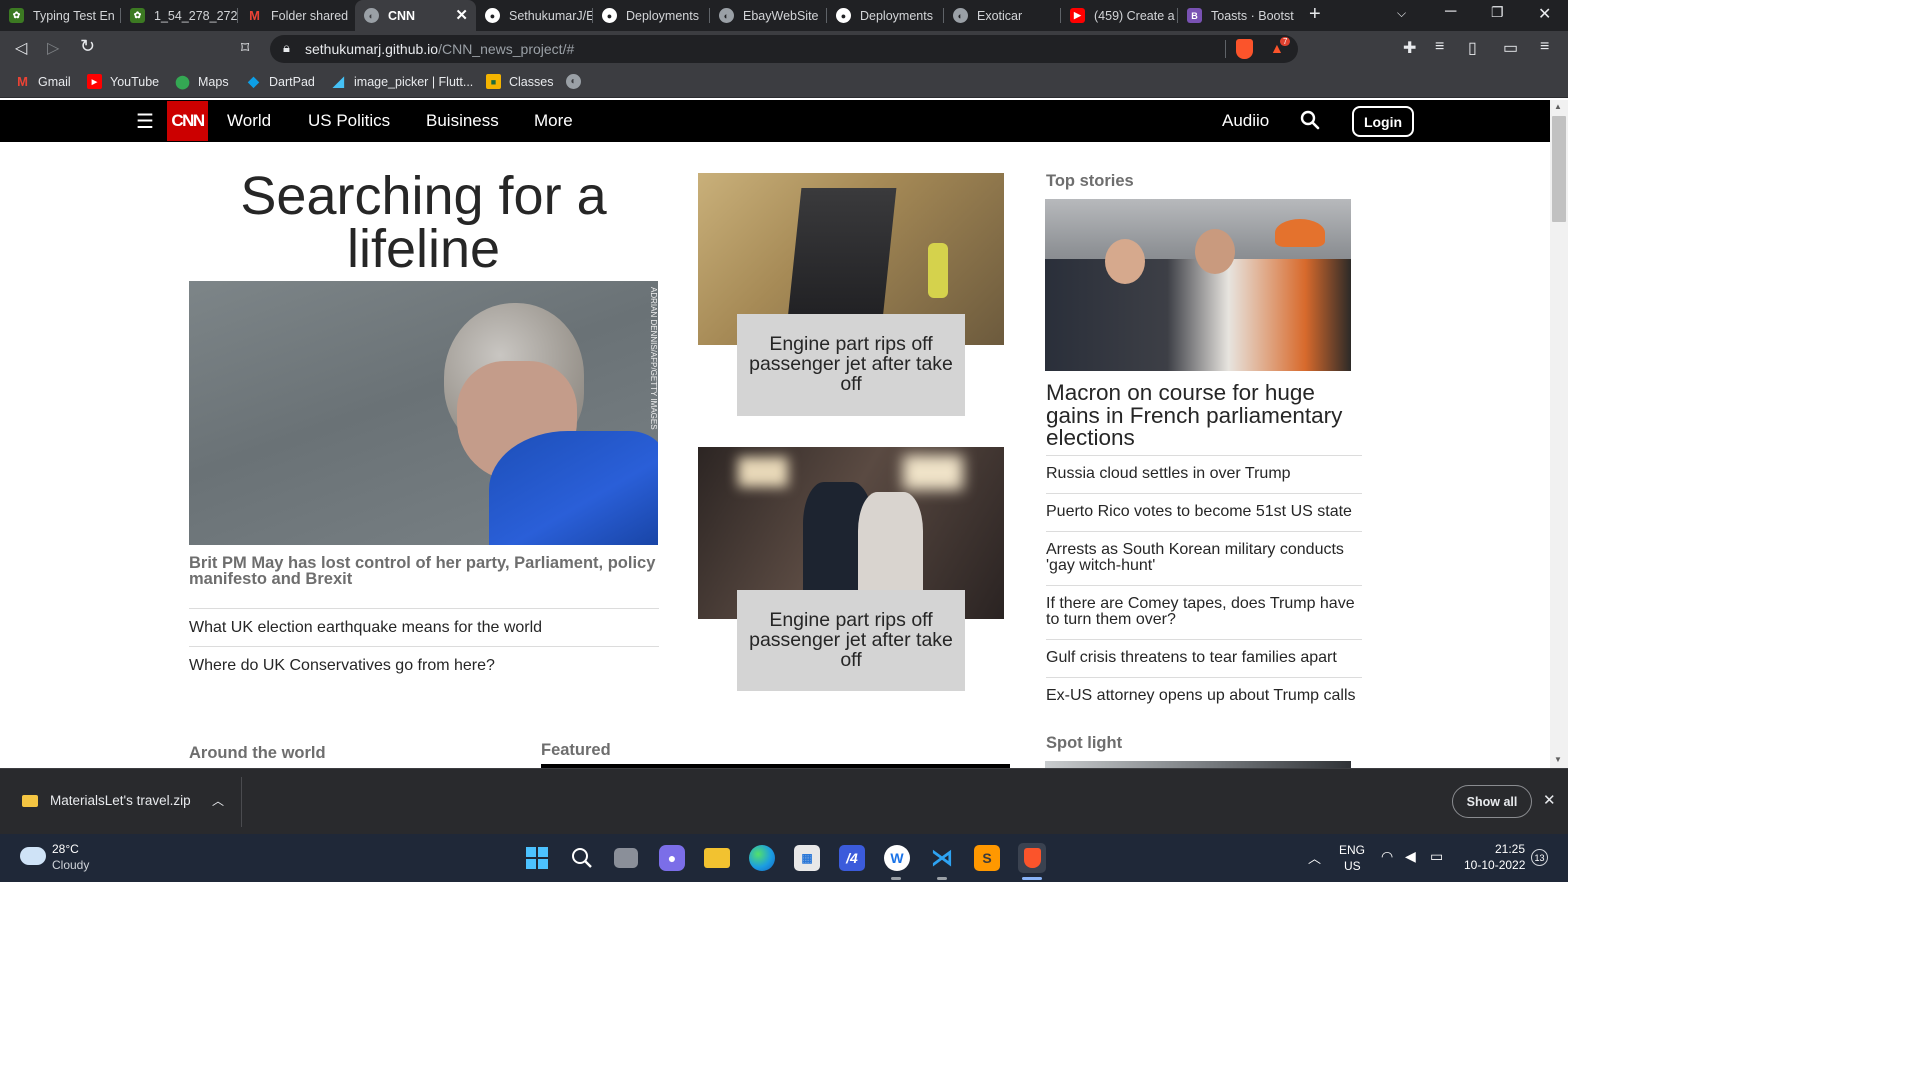  What do you see at coordinates (249, 121) in the screenshot?
I see `nav-world: World` at bounding box center [249, 121].